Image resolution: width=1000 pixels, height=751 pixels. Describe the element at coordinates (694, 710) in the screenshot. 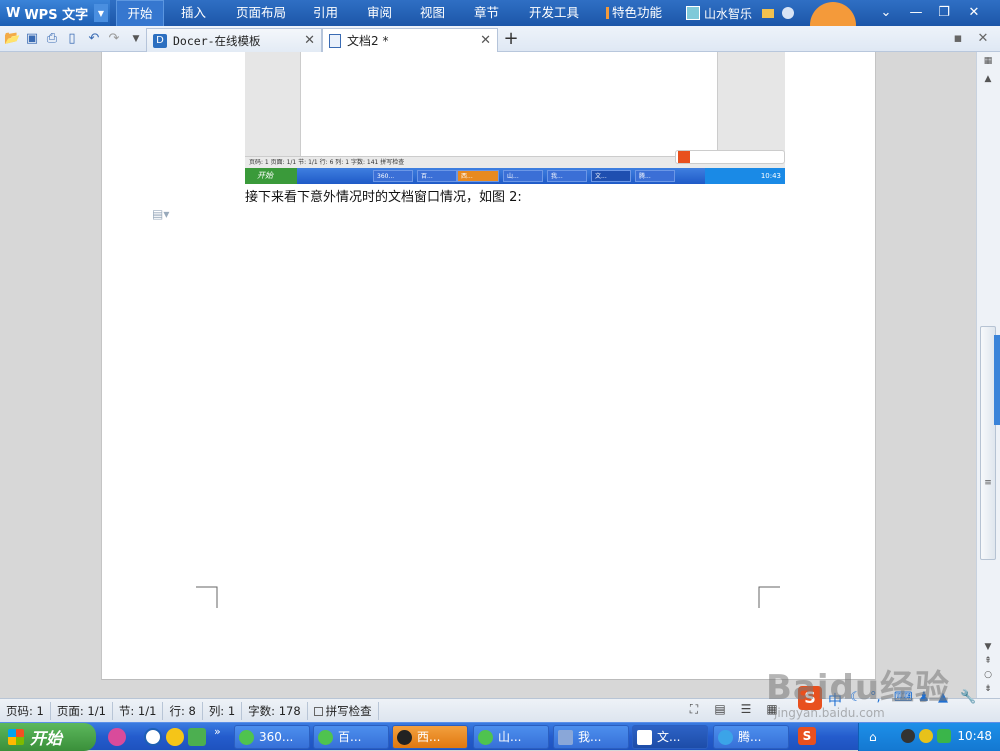

I see `fullscreen-icon: ⛶` at that location.